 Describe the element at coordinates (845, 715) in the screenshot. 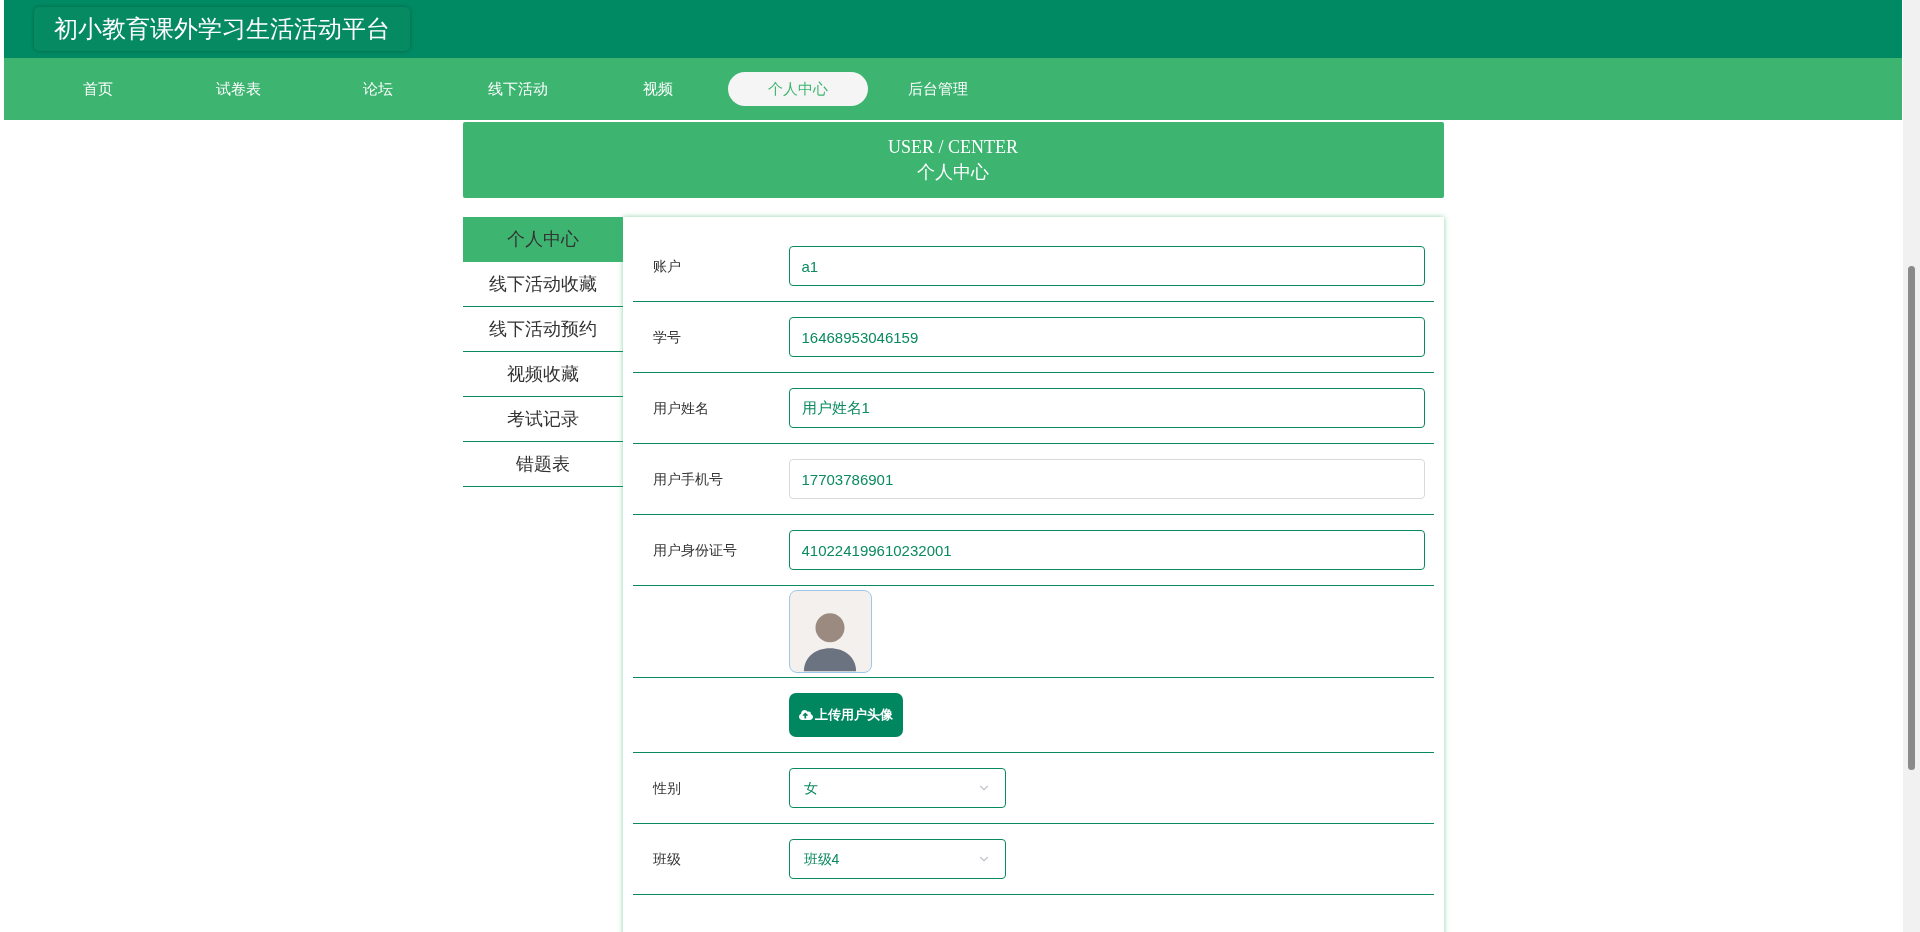

I see `upload-avatar-button: 上传用户头像` at that location.